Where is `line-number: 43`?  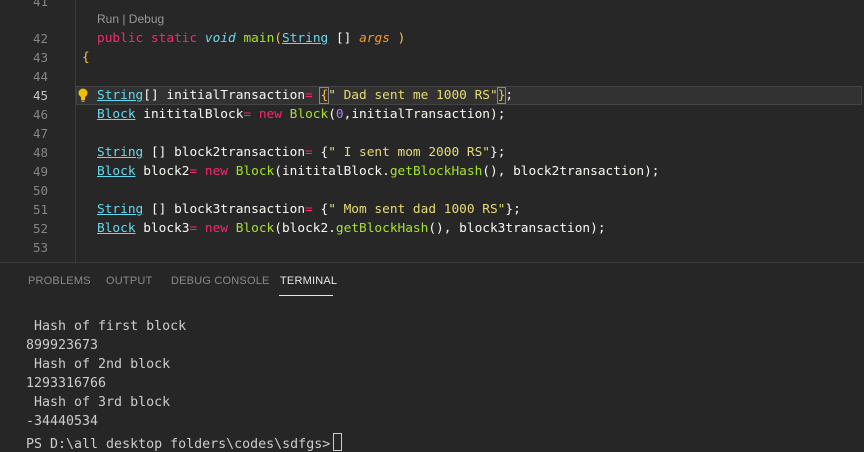
line-number: 43 is located at coordinates (40, 57).